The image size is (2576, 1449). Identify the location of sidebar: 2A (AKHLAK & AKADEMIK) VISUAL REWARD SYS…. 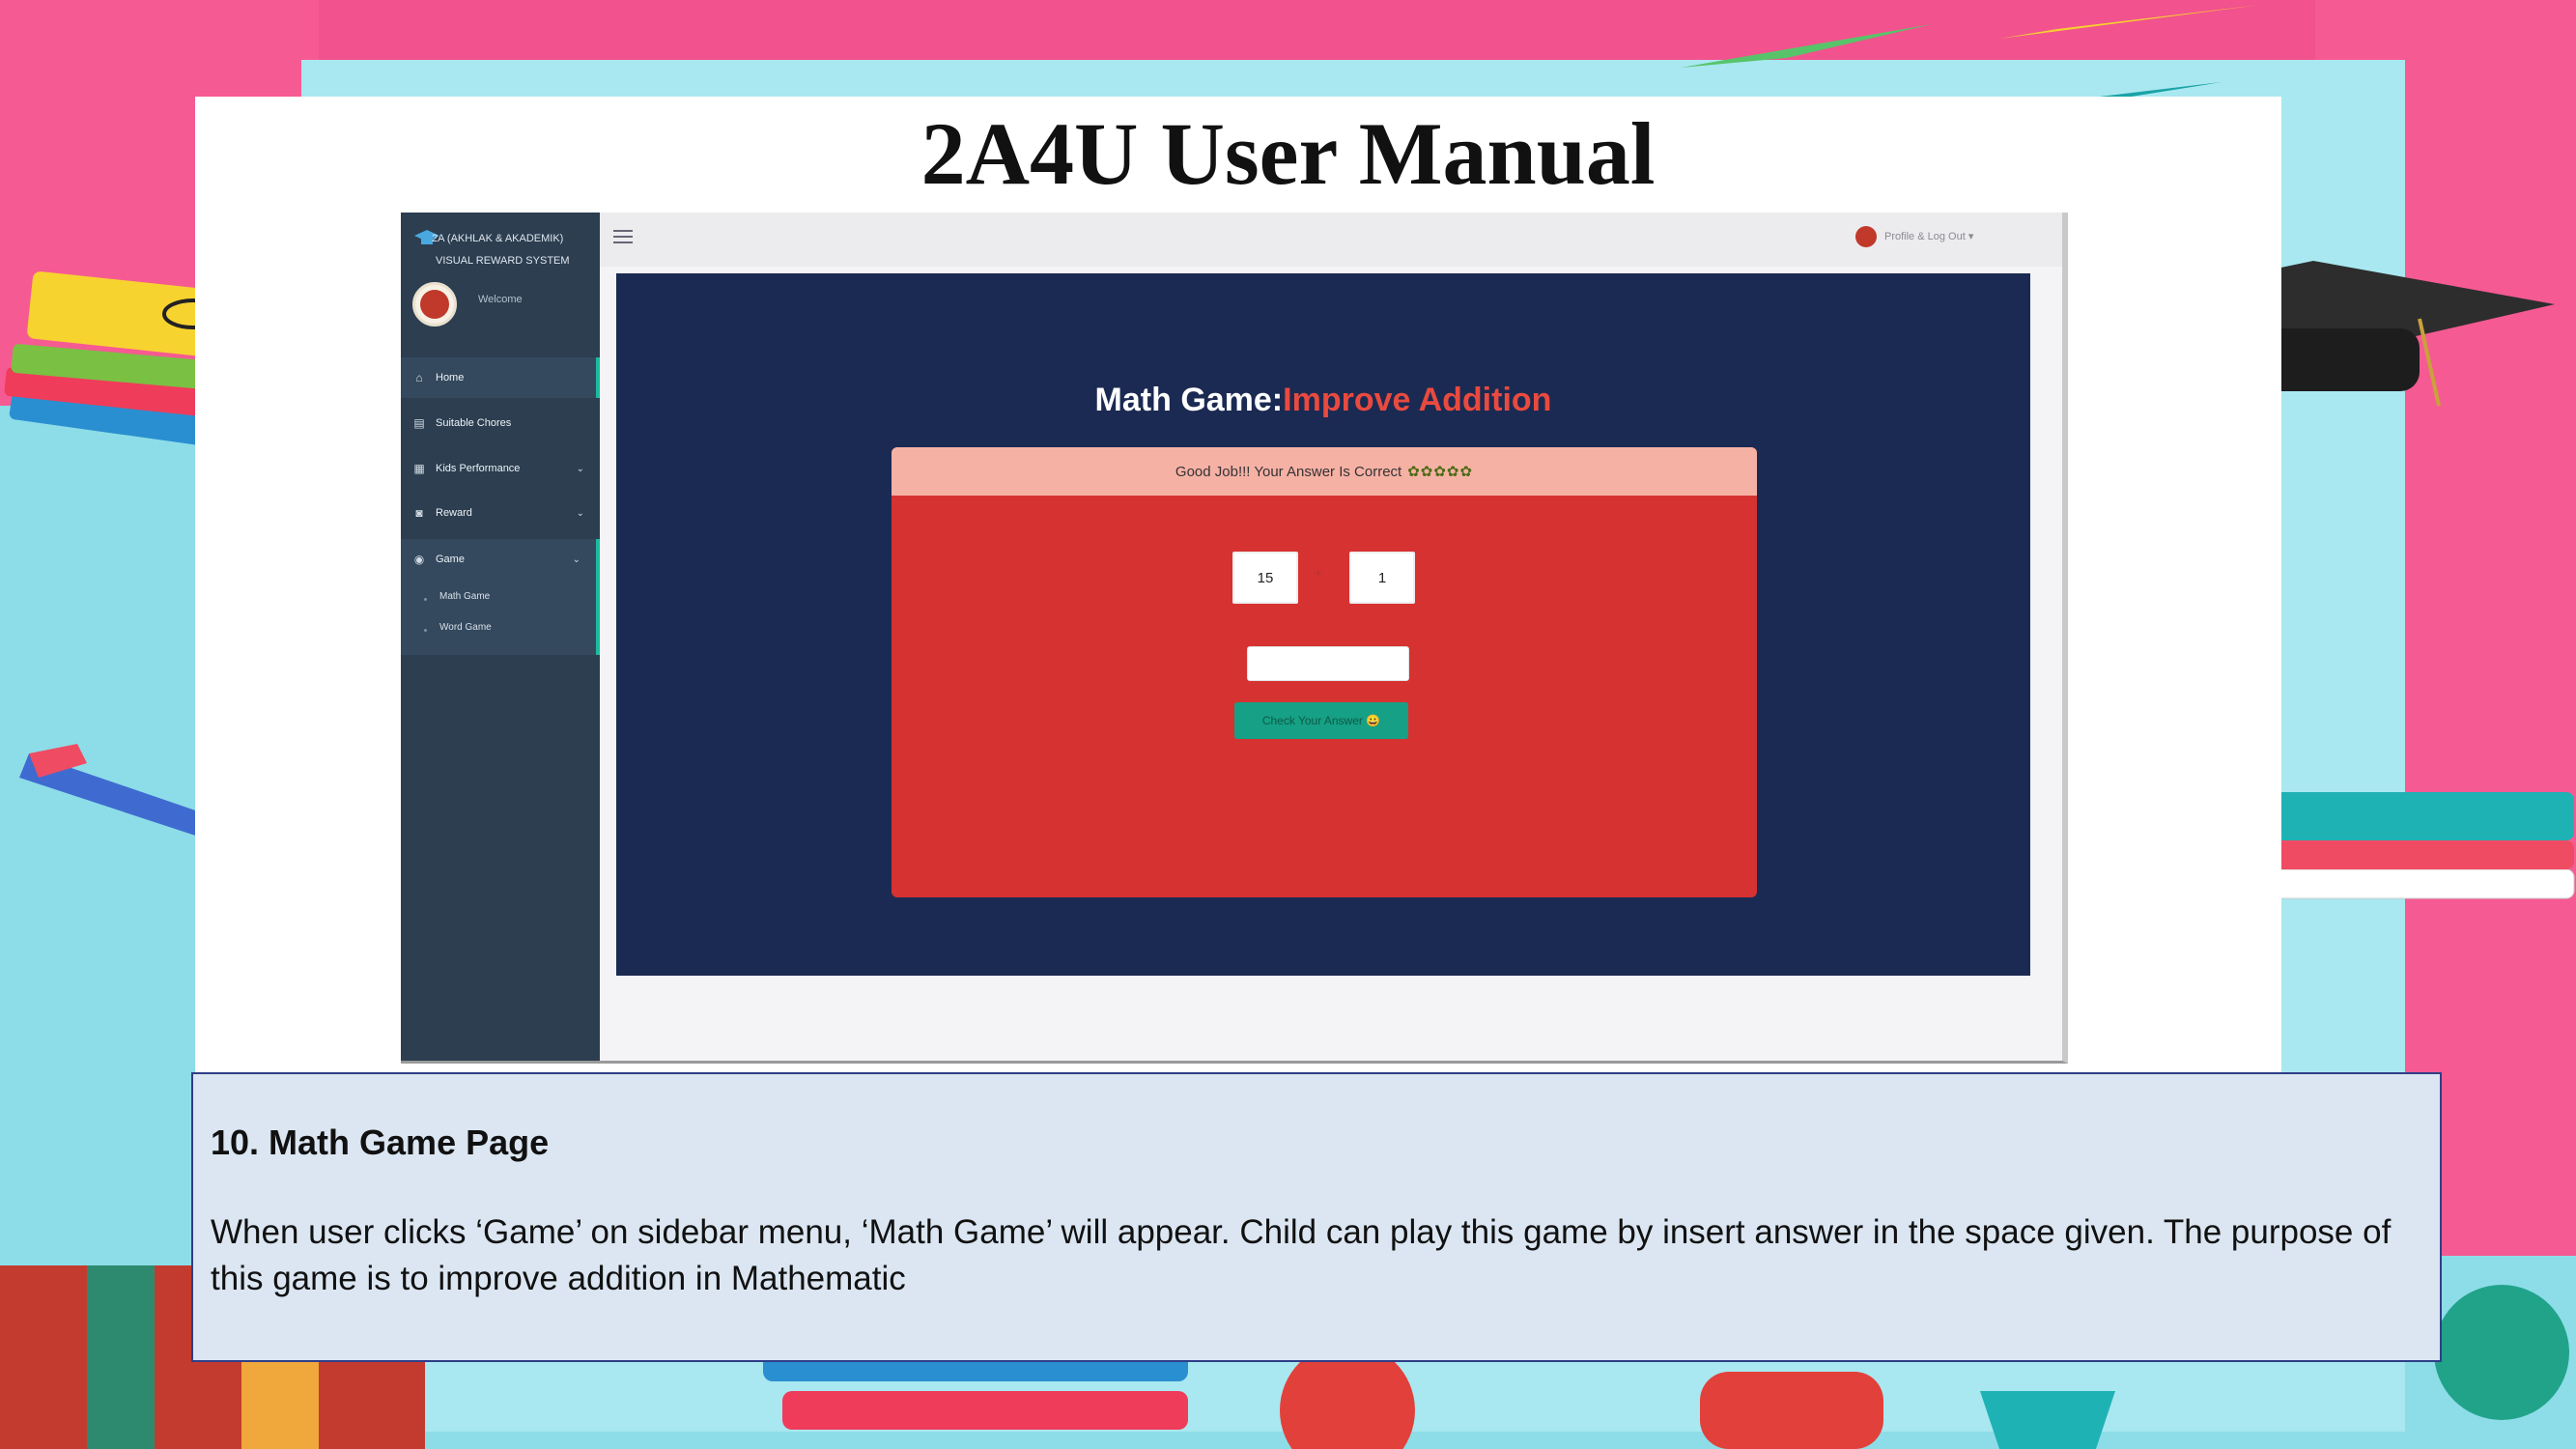
(500, 637).